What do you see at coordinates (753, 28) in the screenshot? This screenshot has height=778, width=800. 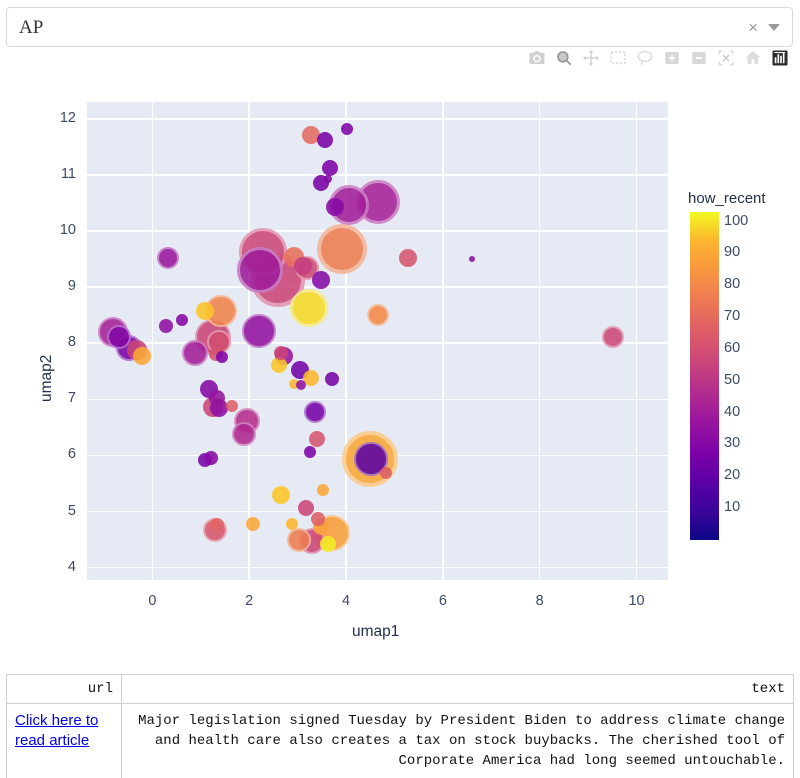 I see `clear-icon: ×` at bounding box center [753, 28].